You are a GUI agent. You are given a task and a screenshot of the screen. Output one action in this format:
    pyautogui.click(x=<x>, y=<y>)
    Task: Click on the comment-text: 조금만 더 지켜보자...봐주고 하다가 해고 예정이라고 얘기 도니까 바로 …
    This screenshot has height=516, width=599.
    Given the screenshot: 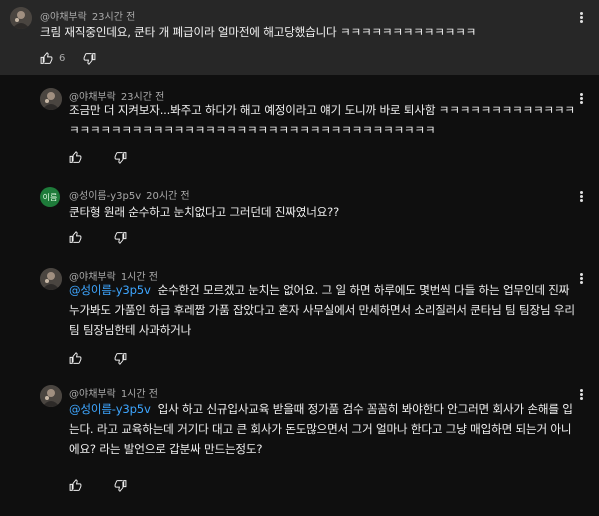 What is the action you would take?
    pyautogui.click(x=322, y=120)
    